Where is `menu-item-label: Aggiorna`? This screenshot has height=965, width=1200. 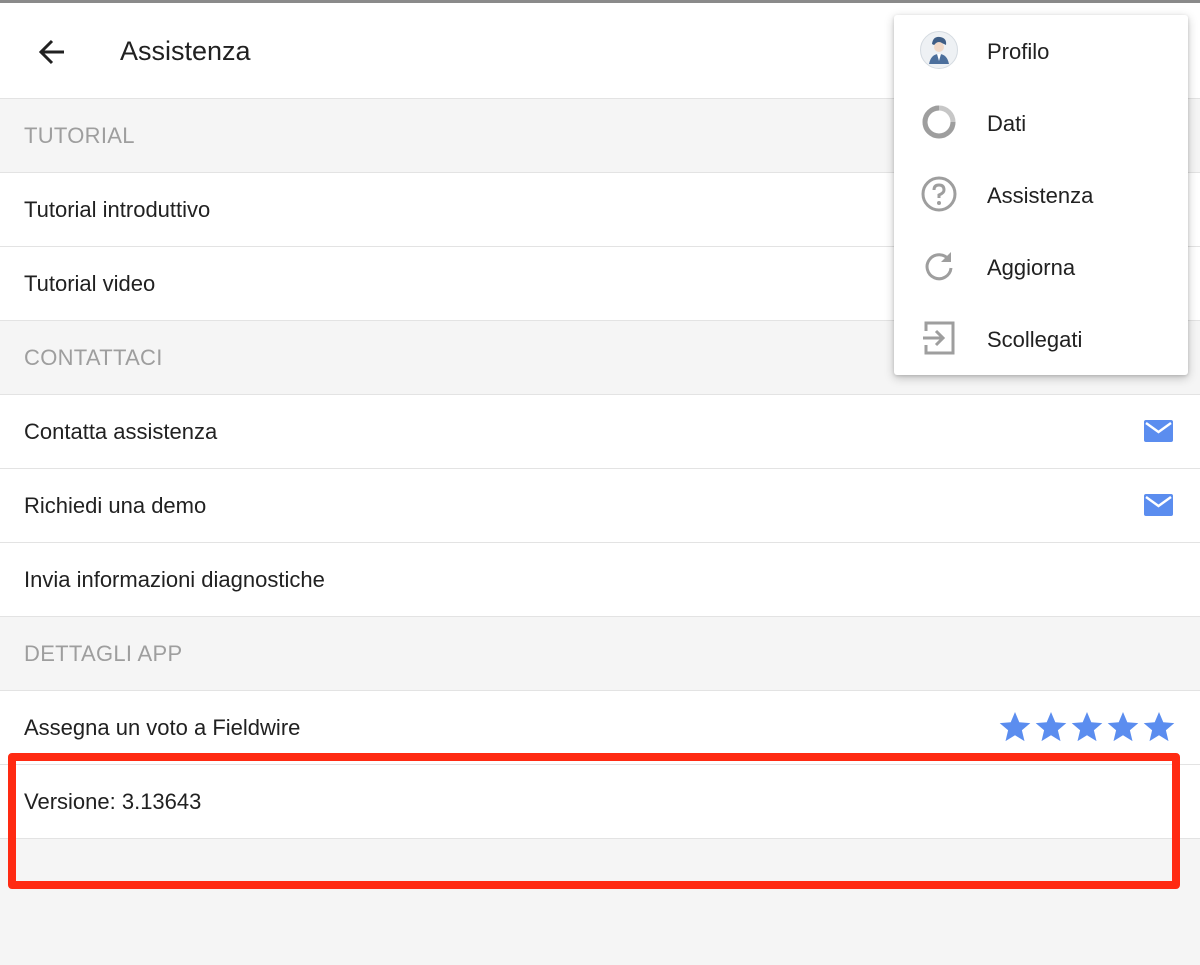
menu-item-label: Aggiorna is located at coordinates (1031, 267).